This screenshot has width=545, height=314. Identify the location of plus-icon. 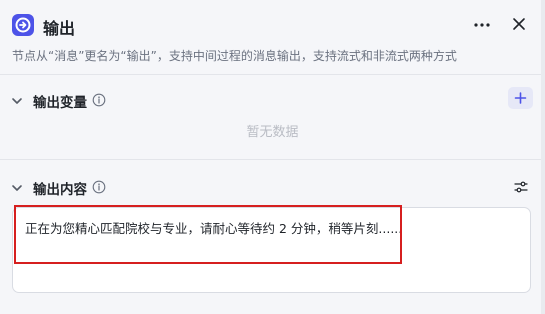
(520, 98).